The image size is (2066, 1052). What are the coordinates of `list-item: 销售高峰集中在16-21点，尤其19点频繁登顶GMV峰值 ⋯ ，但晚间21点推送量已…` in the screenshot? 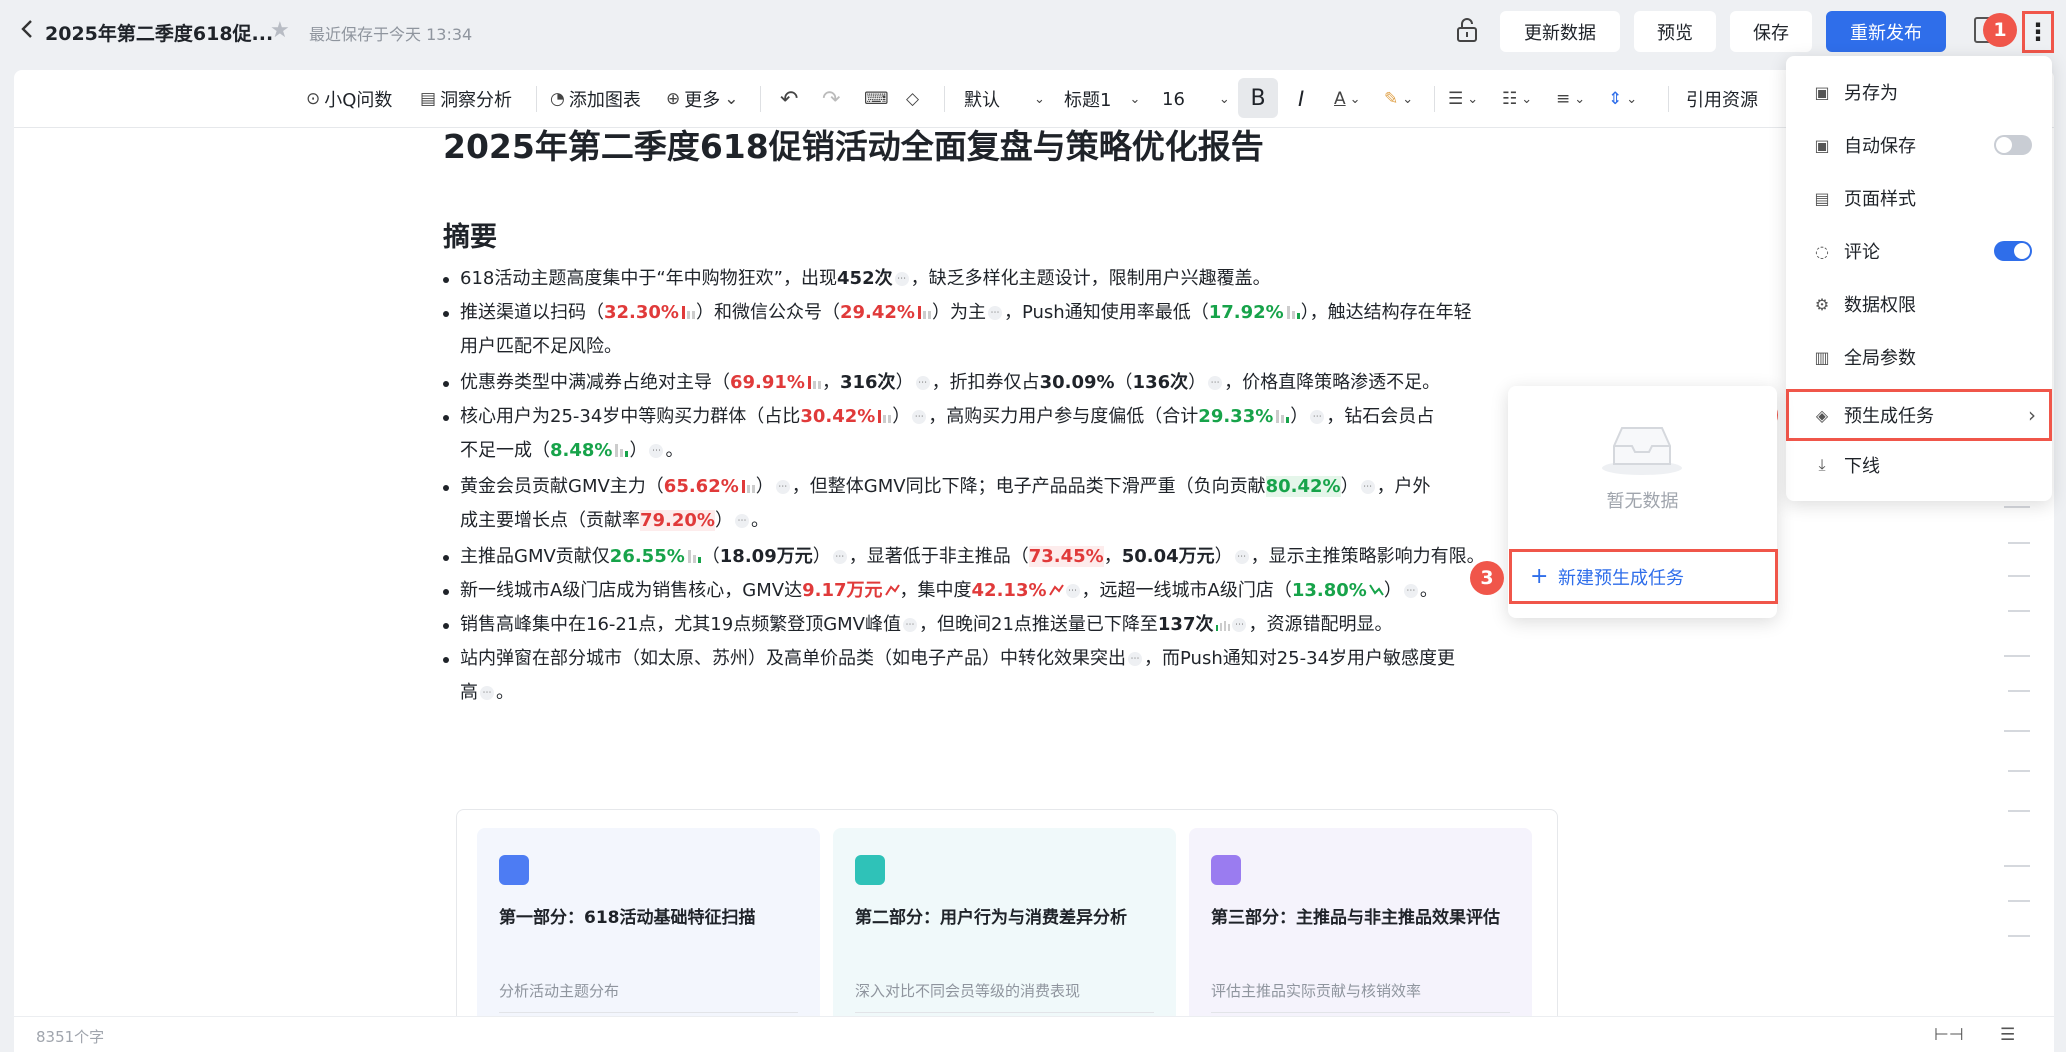 It's located at (1013, 625).